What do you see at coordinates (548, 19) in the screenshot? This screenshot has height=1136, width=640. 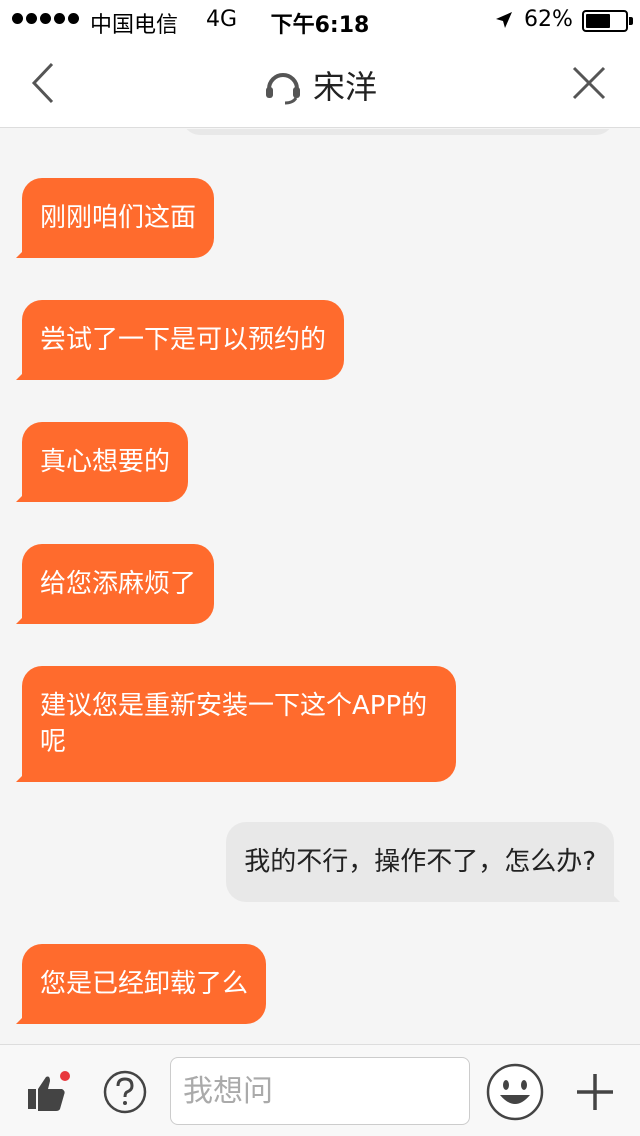 I see `battery-percent: 62%` at bounding box center [548, 19].